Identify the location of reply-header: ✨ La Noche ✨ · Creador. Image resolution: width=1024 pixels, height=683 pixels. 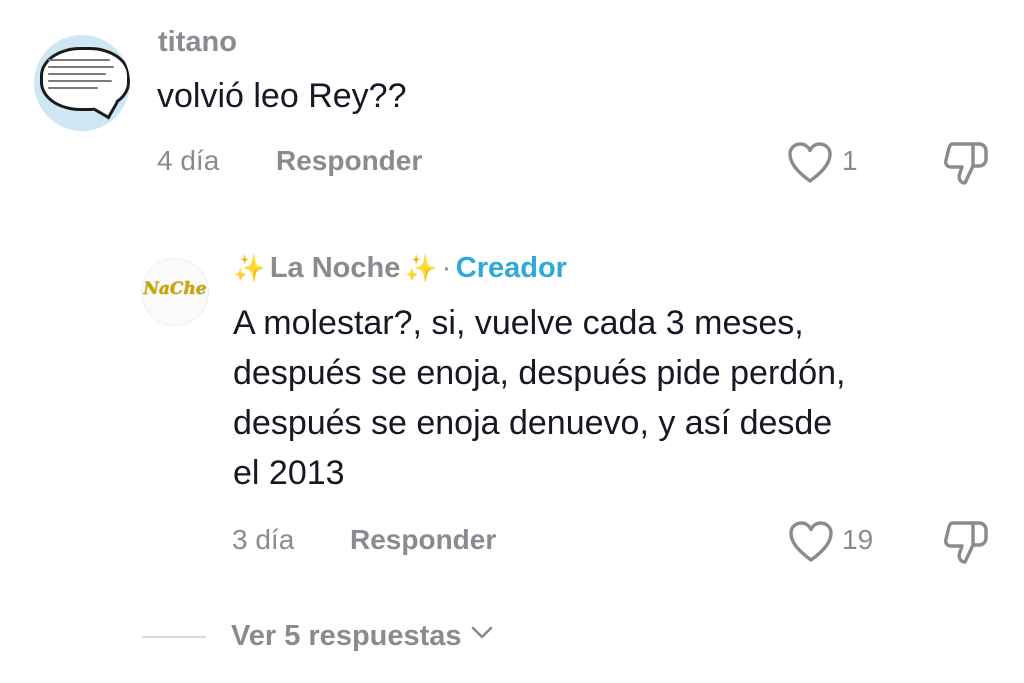
(400, 268).